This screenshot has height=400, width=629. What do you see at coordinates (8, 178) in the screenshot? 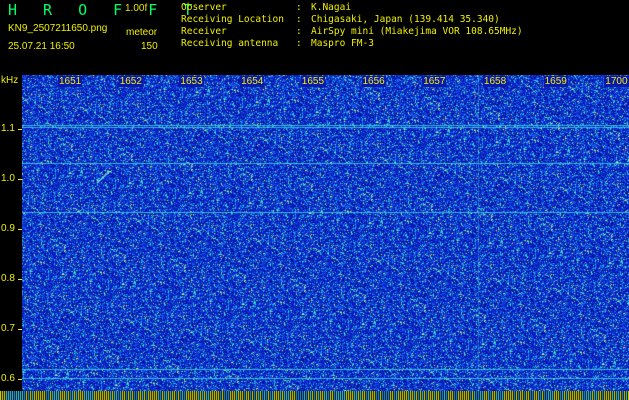
I see `y-tick-label: 1.0` at bounding box center [8, 178].